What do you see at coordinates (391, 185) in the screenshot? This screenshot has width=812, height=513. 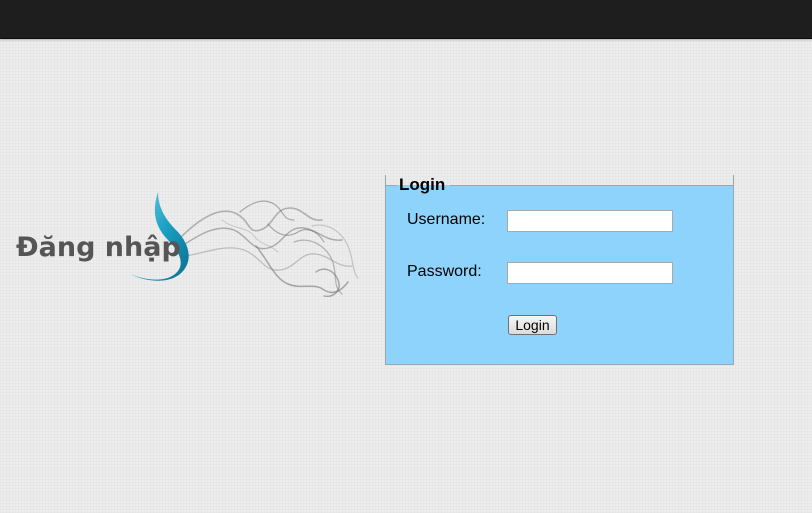 I see `login-frame-left` at bounding box center [391, 185].